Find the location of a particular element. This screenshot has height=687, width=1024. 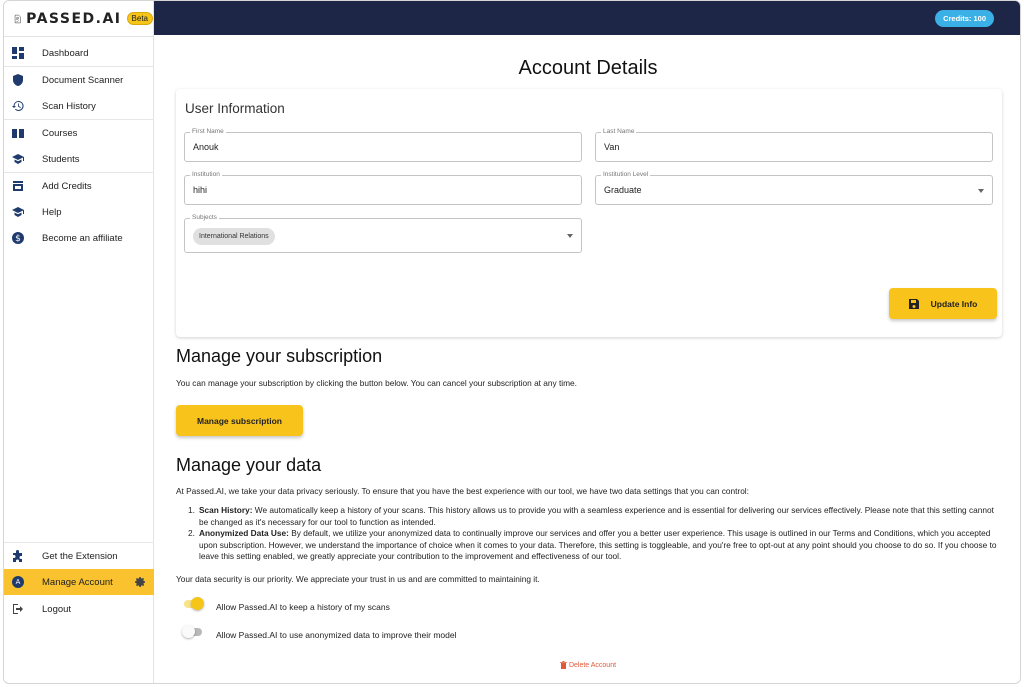

sidebar-item-label: Dashboard is located at coordinates (65, 53).